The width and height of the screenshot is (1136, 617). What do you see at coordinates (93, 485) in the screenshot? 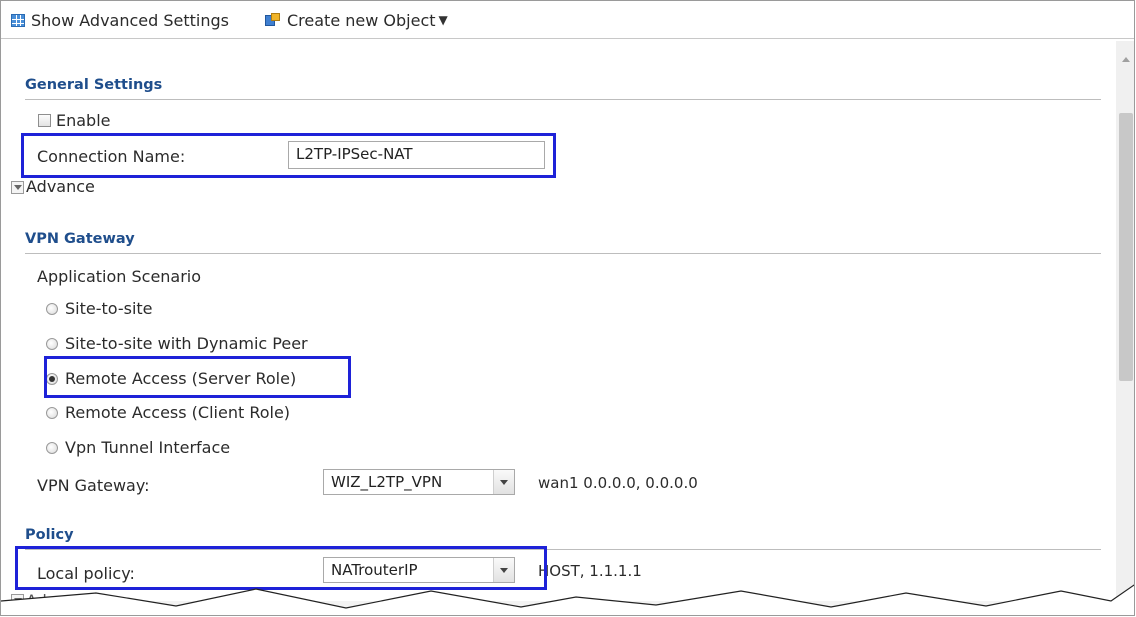
I see `vpn-gateway-label: VPN Gateway:` at bounding box center [93, 485].